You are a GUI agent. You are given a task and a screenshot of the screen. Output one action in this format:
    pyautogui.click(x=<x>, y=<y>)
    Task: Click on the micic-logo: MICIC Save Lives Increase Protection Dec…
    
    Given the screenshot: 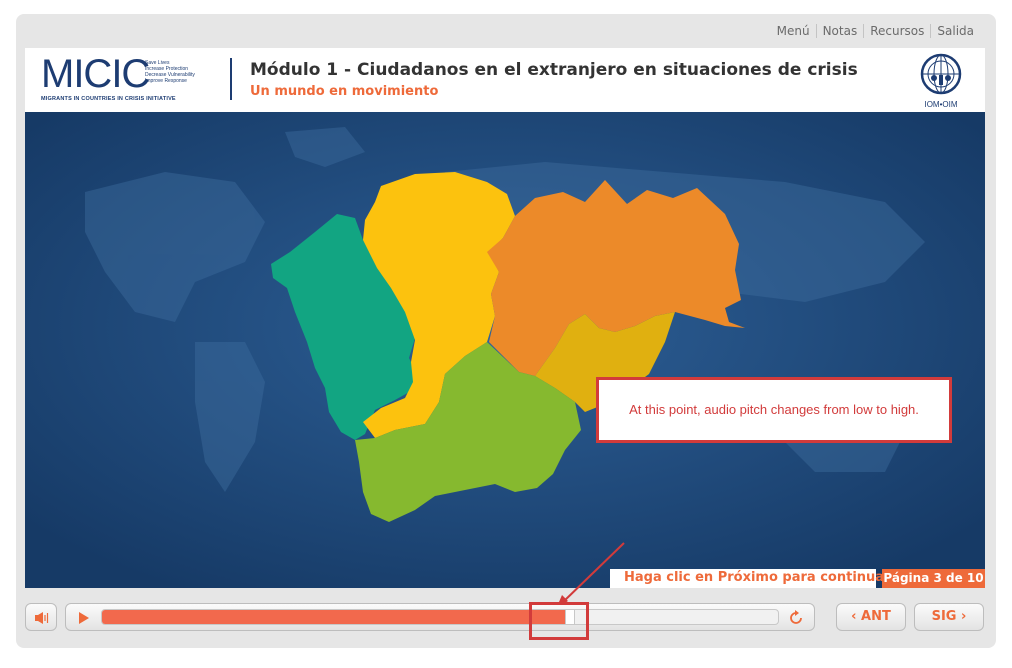 What is the action you would take?
    pyautogui.click(x=126, y=78)
    